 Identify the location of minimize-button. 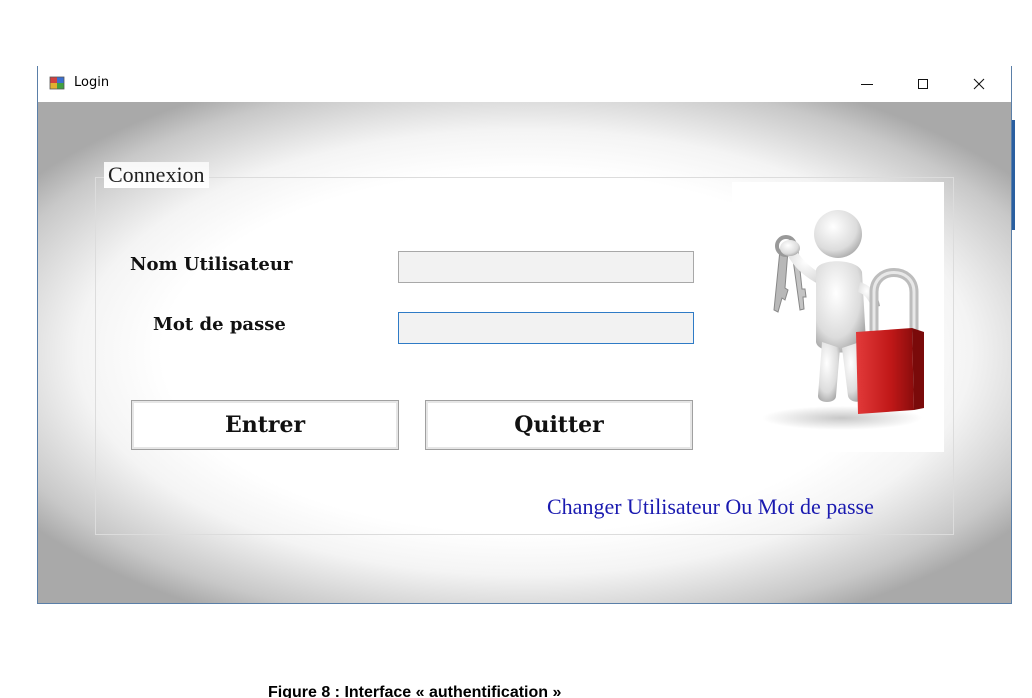
(867, 84).